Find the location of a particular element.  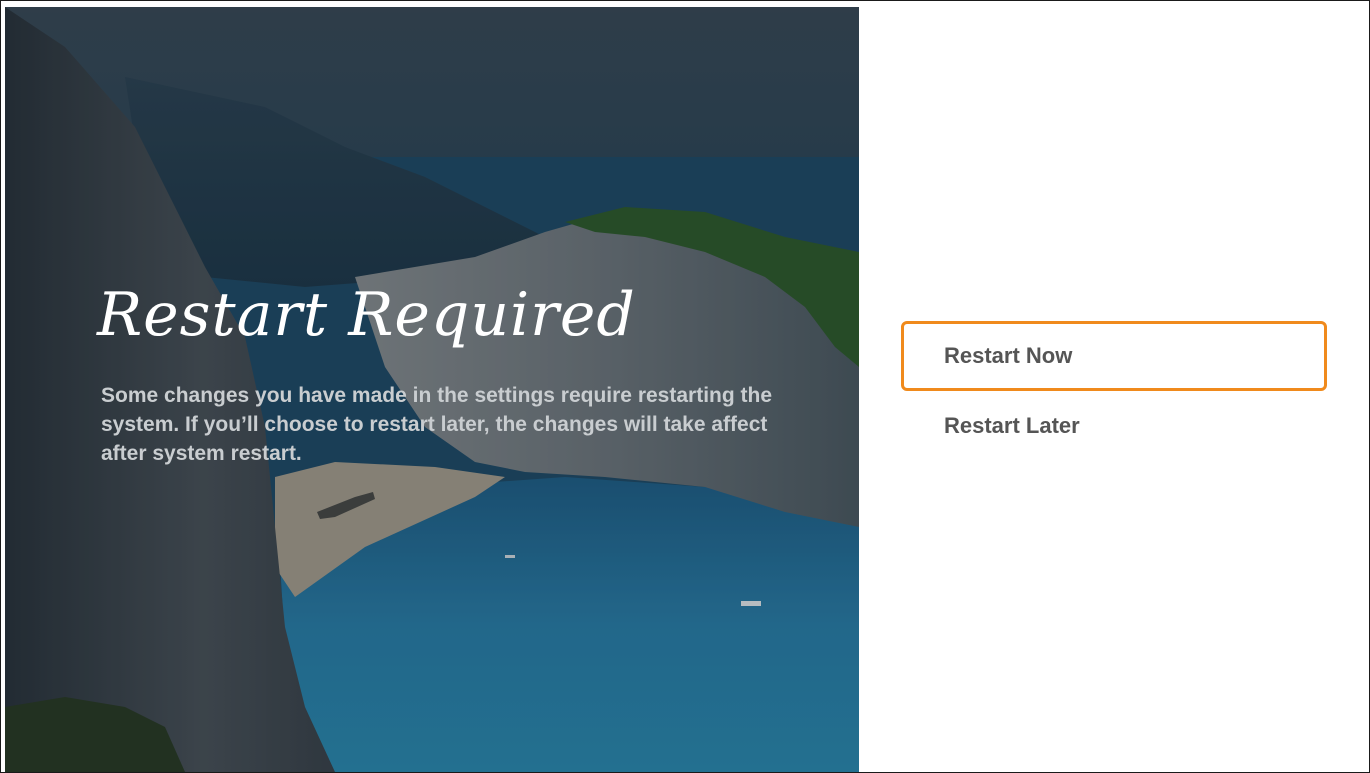

restart-options-list: Restart Now Restart Later is located at coordinates (1114, 391).